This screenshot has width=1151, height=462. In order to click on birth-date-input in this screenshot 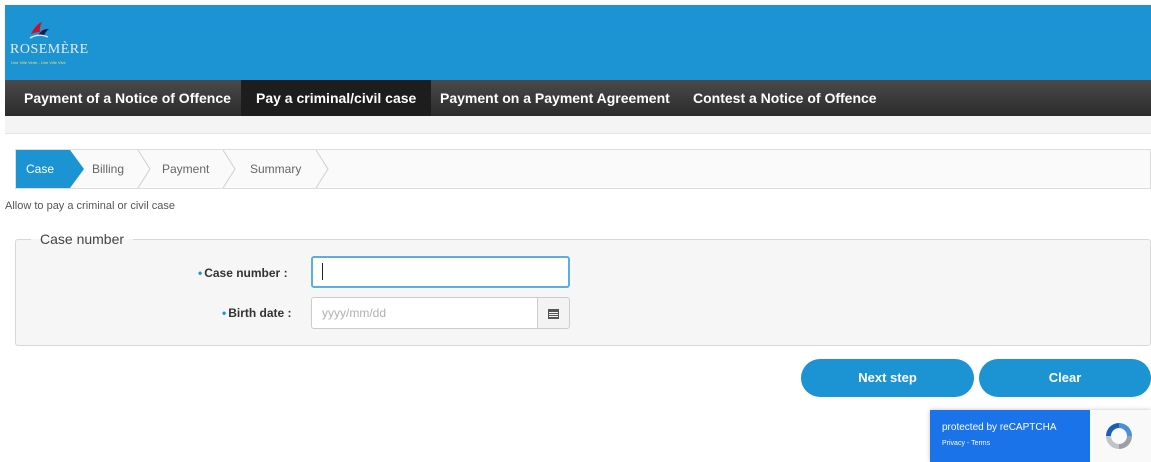, I will do `click(424, 313)`.